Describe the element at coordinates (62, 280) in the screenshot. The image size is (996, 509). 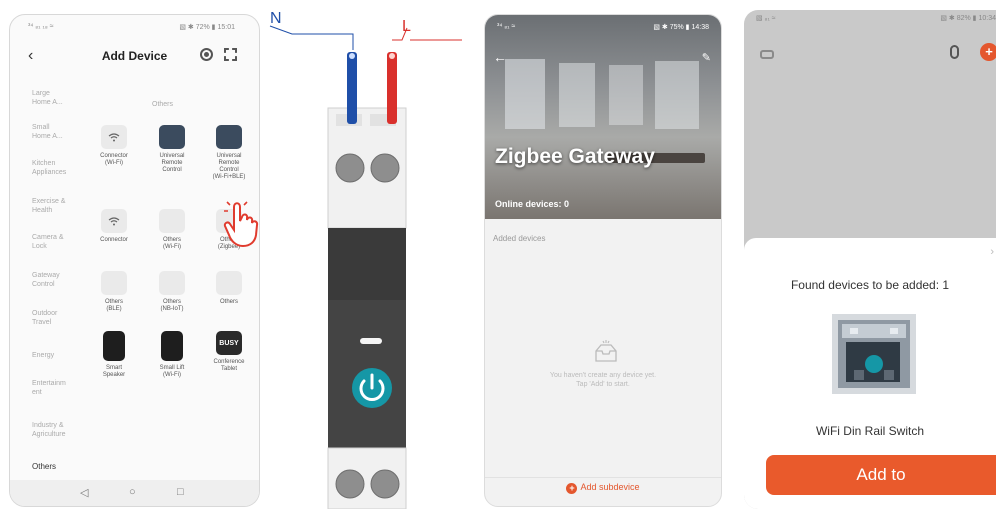
I see `sidebar-category: Gateway Control` at that location.